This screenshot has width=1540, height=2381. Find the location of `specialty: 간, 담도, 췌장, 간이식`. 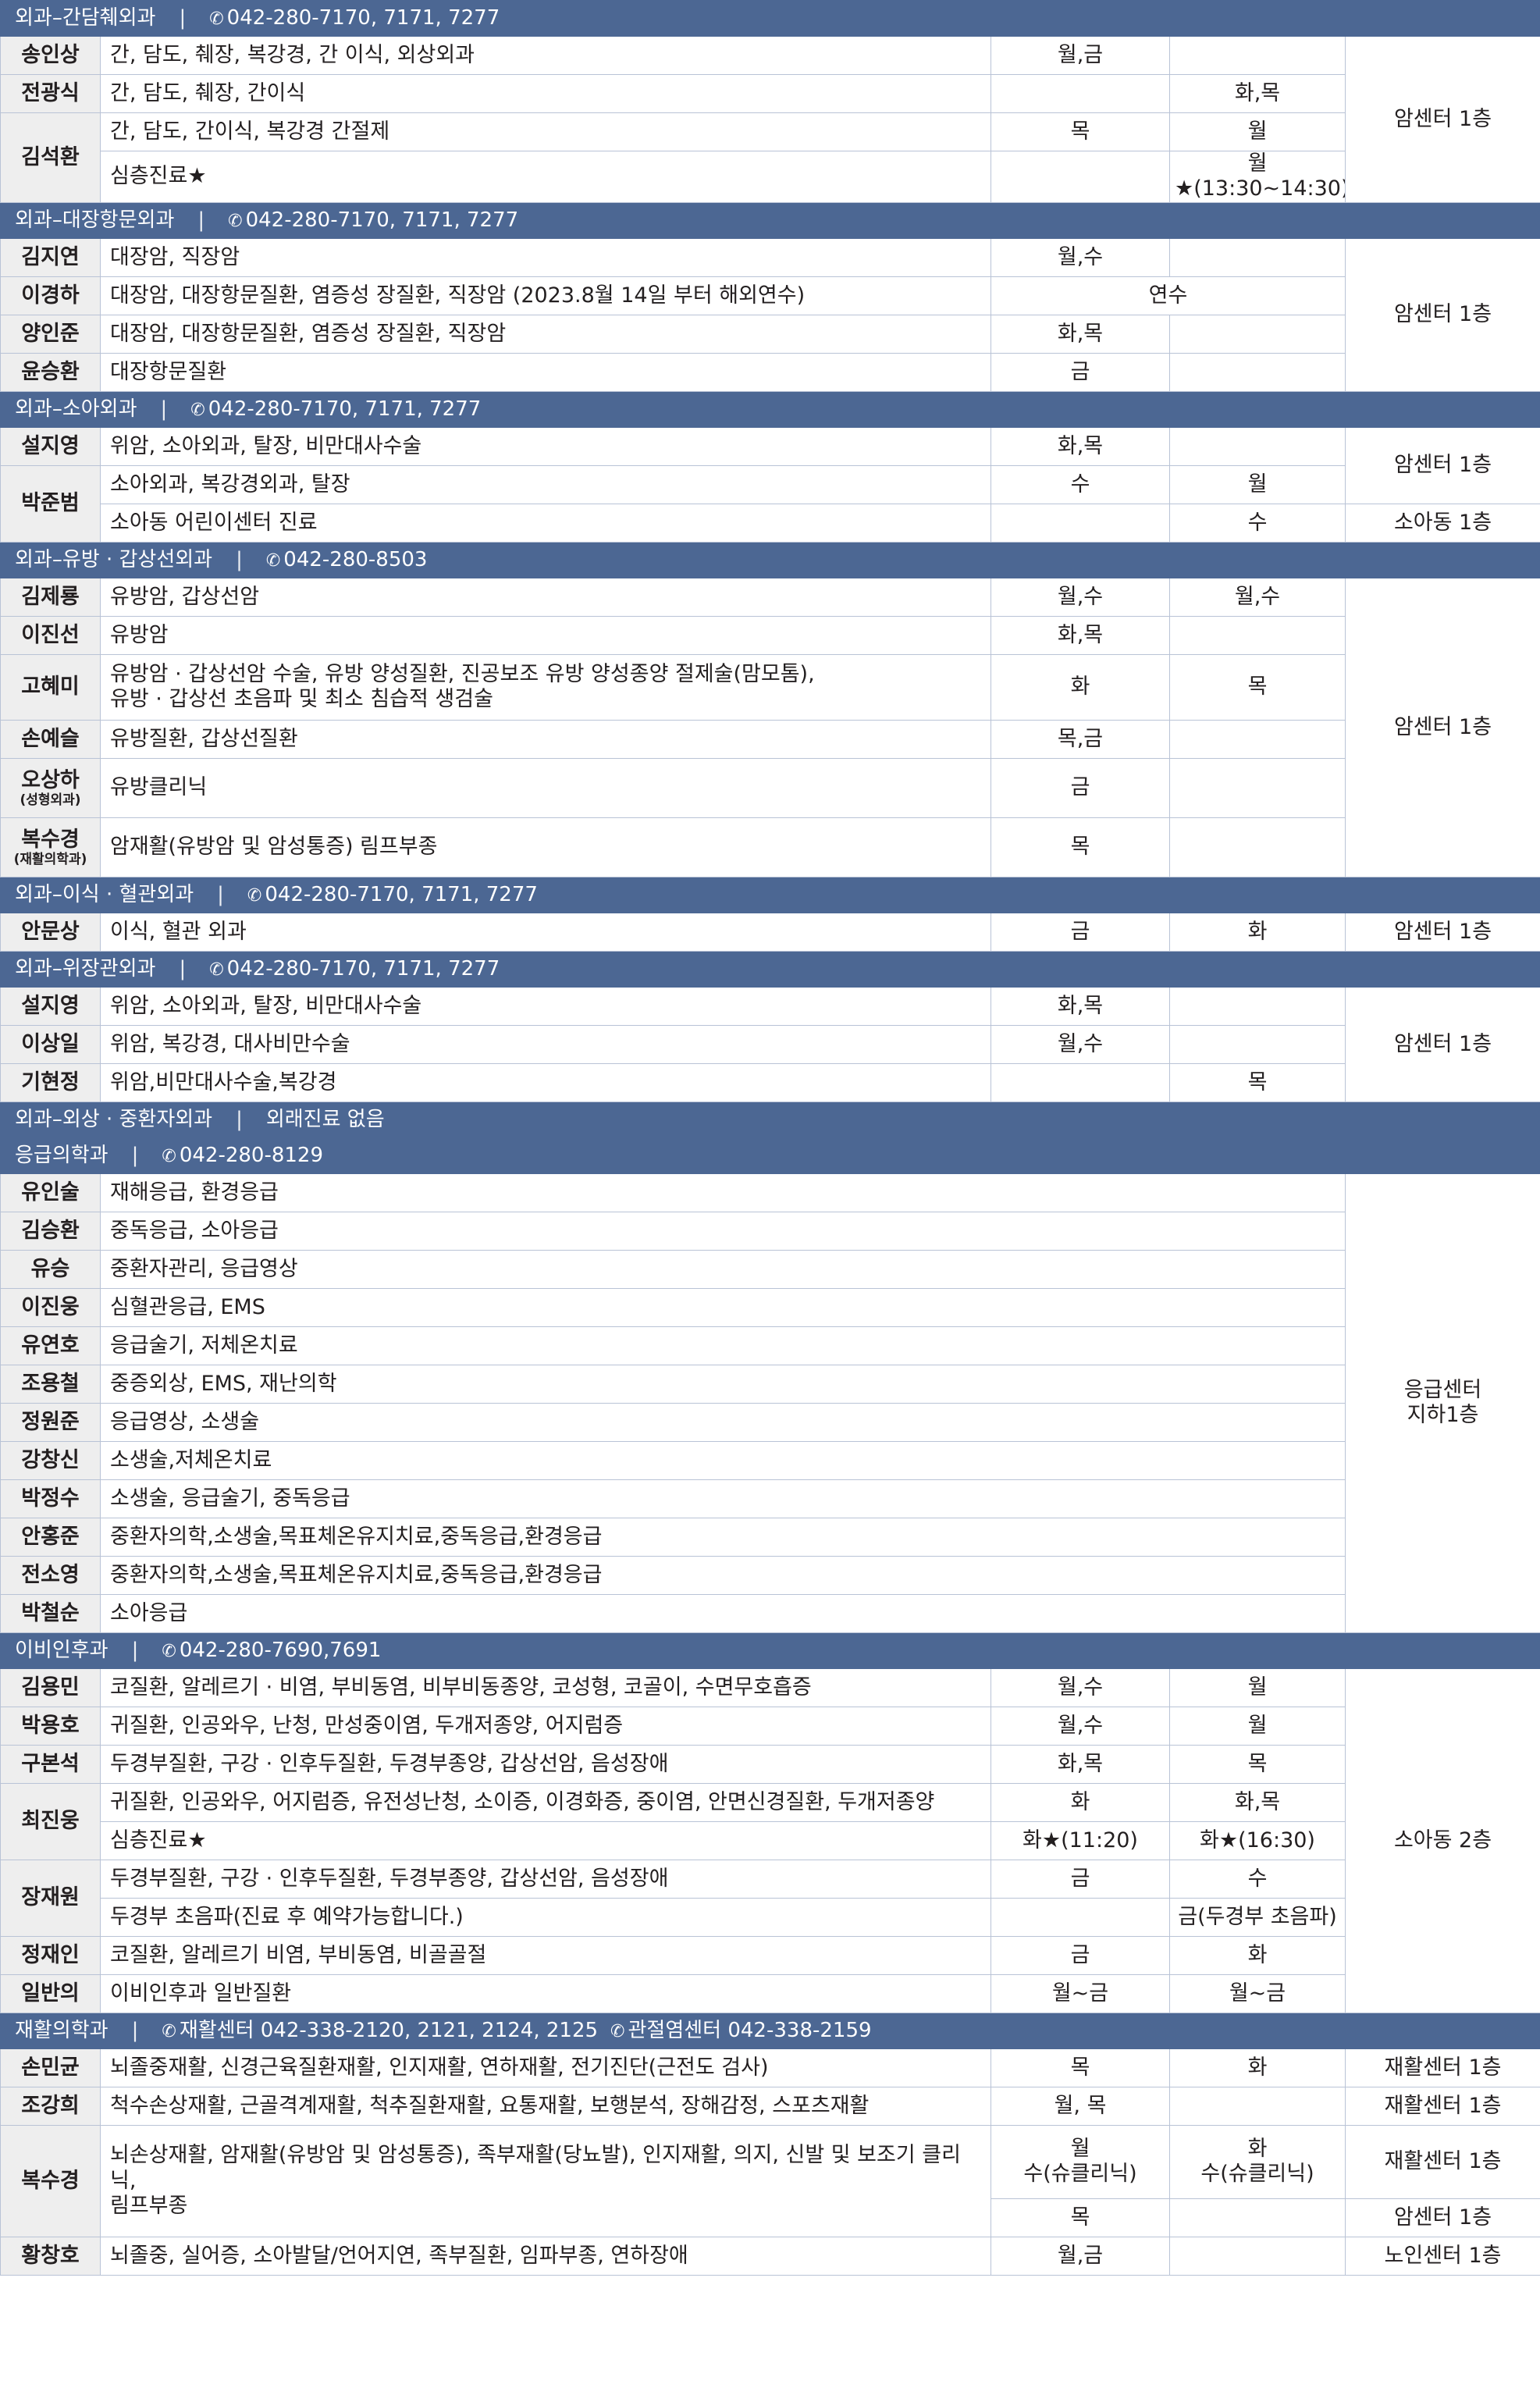

specialty: 간, 담도, 췌장, 간이식 is located at coordinates (545, 93).